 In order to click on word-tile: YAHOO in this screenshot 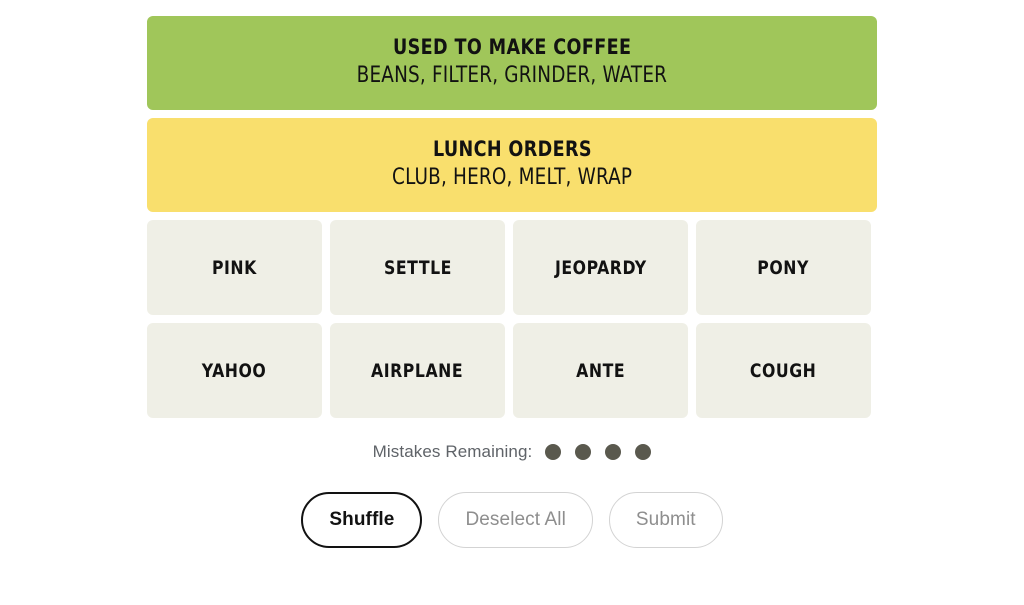, I will do `click(234, 370)`.